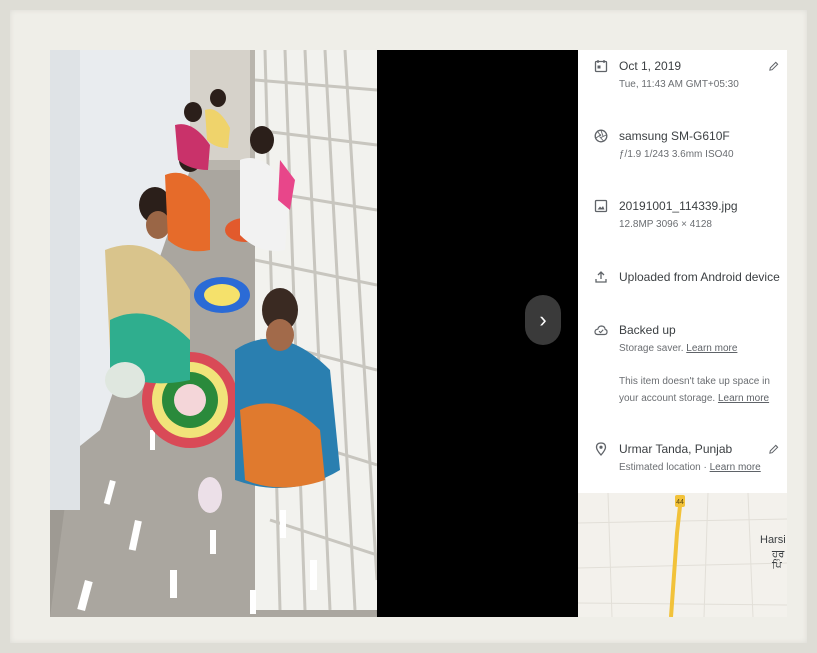  Describe the element at coordinates (665, 224) in the screenshot. I see `file-subtitle: 12.8MP 3096 × 4128` at that location.